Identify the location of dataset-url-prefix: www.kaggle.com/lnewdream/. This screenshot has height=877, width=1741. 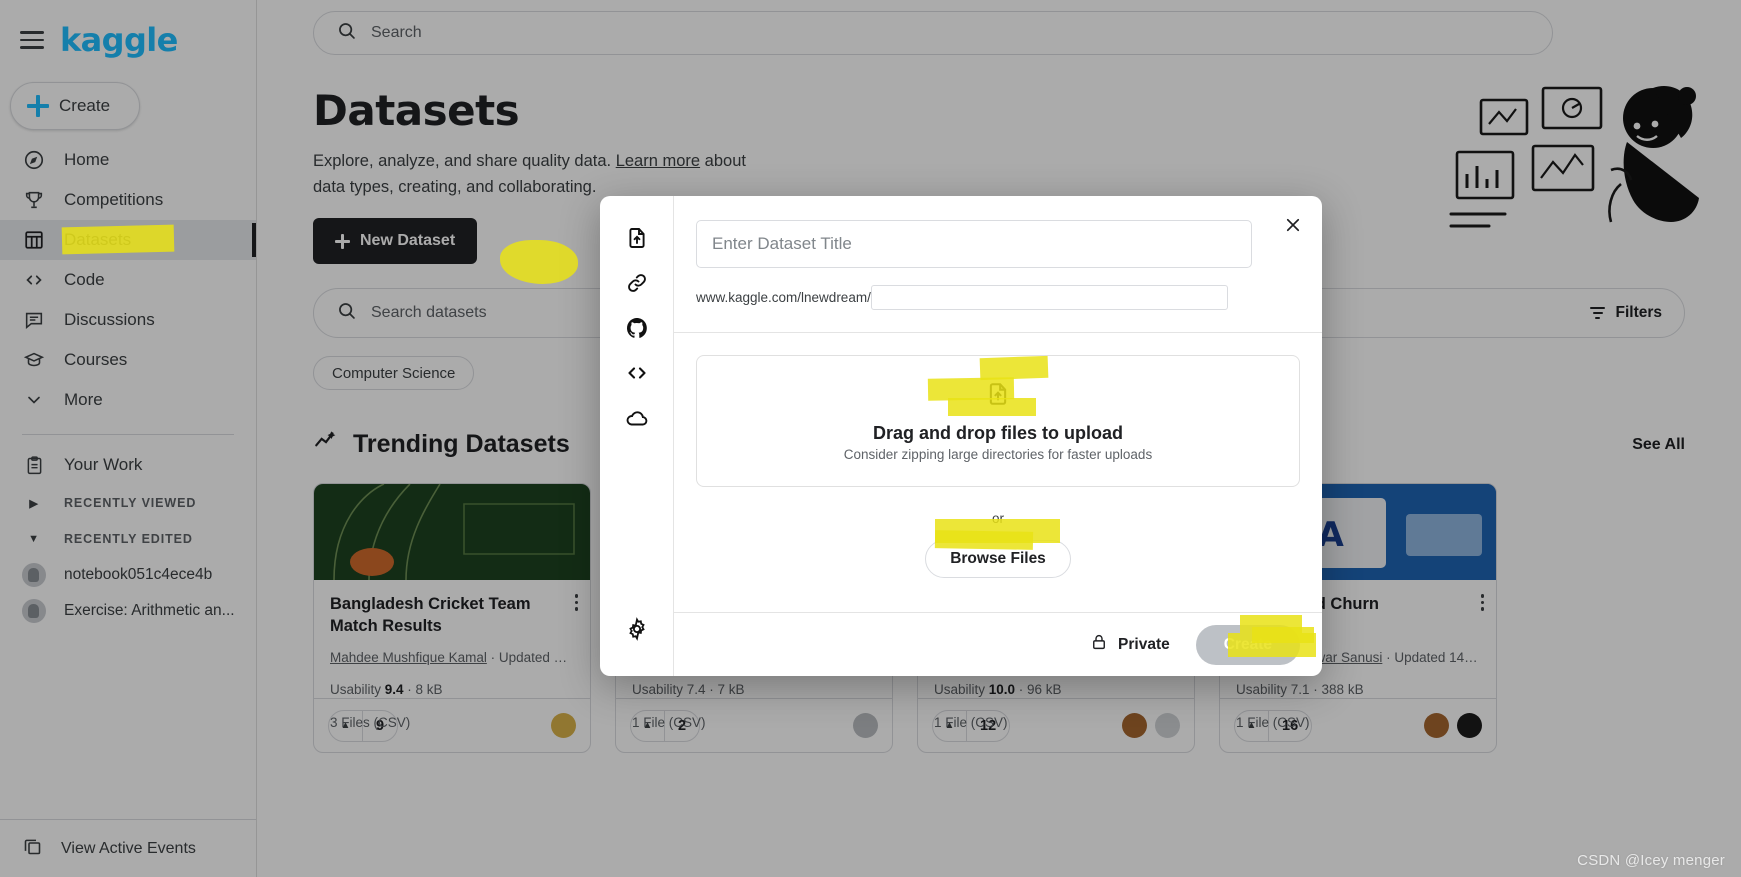
(783, 297).